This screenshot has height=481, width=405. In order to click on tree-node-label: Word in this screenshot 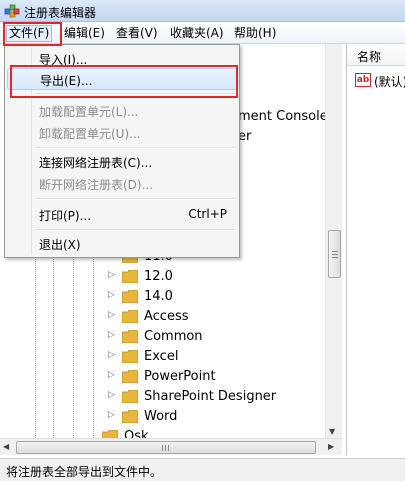, I will do `click(161, 416)`.